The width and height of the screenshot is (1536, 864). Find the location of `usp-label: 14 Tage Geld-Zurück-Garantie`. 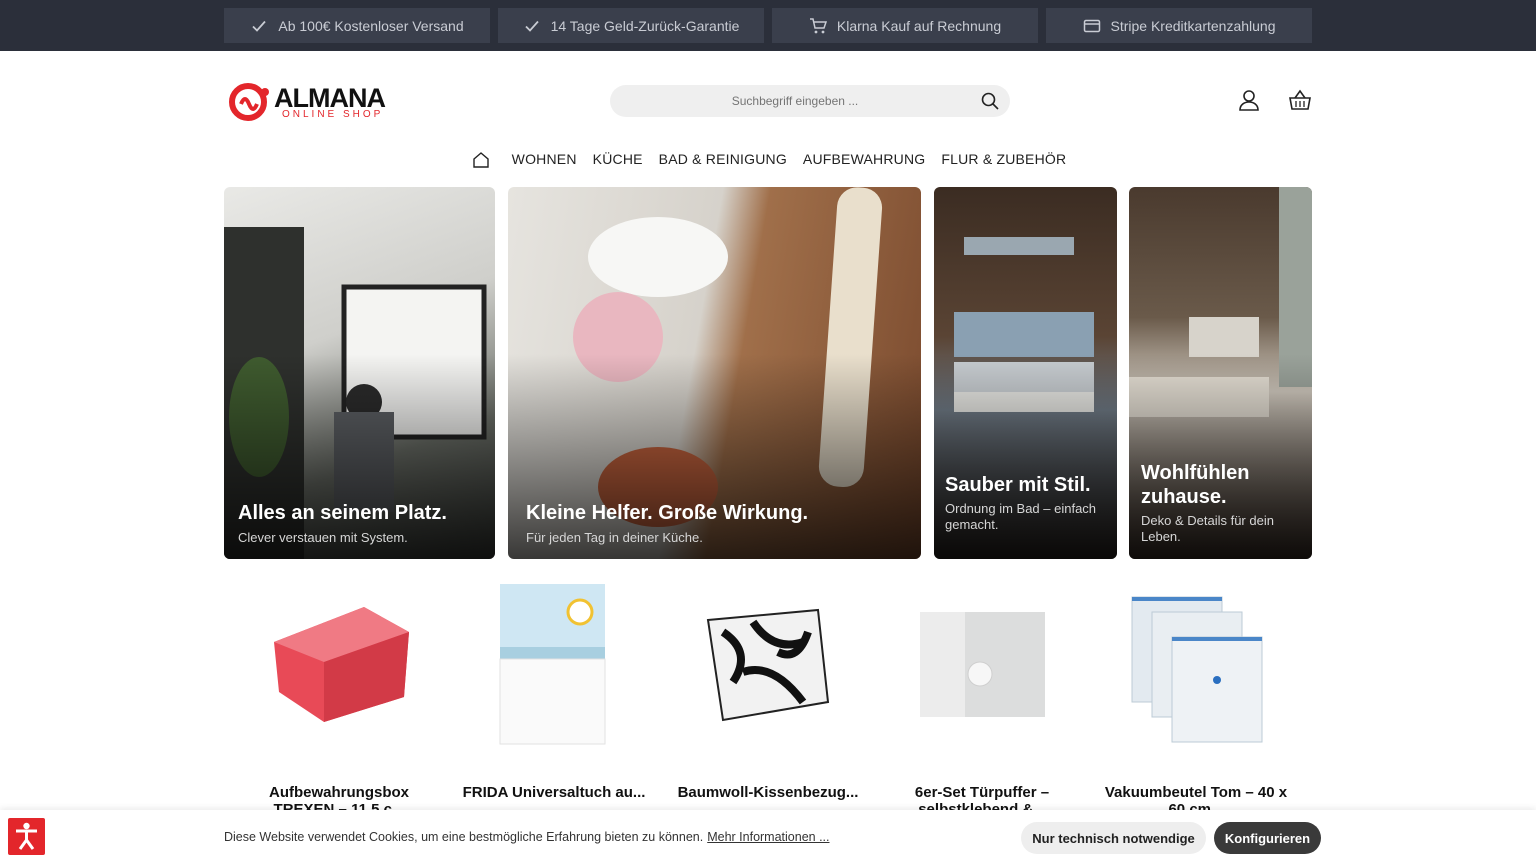

usp-label: 14 Tage Geld-Zurück-Garantie is located at coordinates (645, 25).